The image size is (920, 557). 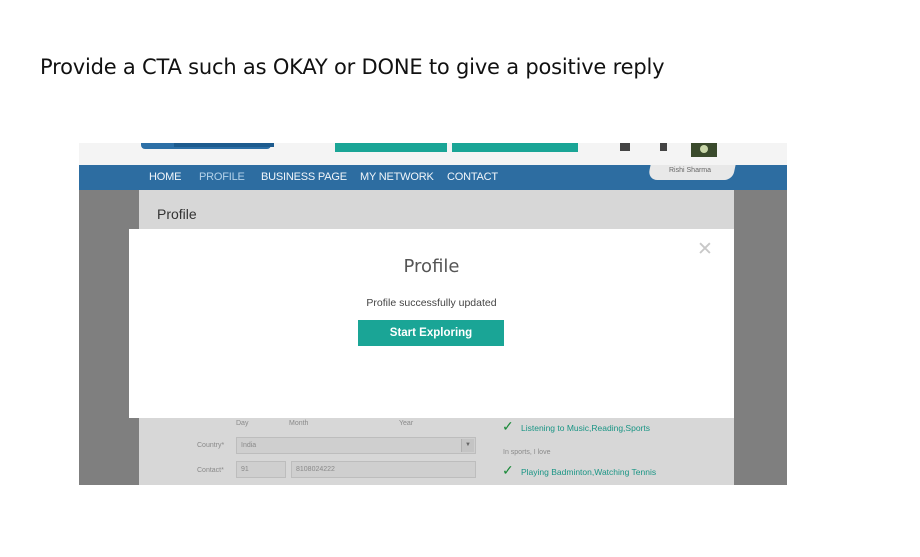 What do you see at coordinates (625, 147) in the screenshot?
I see `message-icon` at bounding box center [625, 147].